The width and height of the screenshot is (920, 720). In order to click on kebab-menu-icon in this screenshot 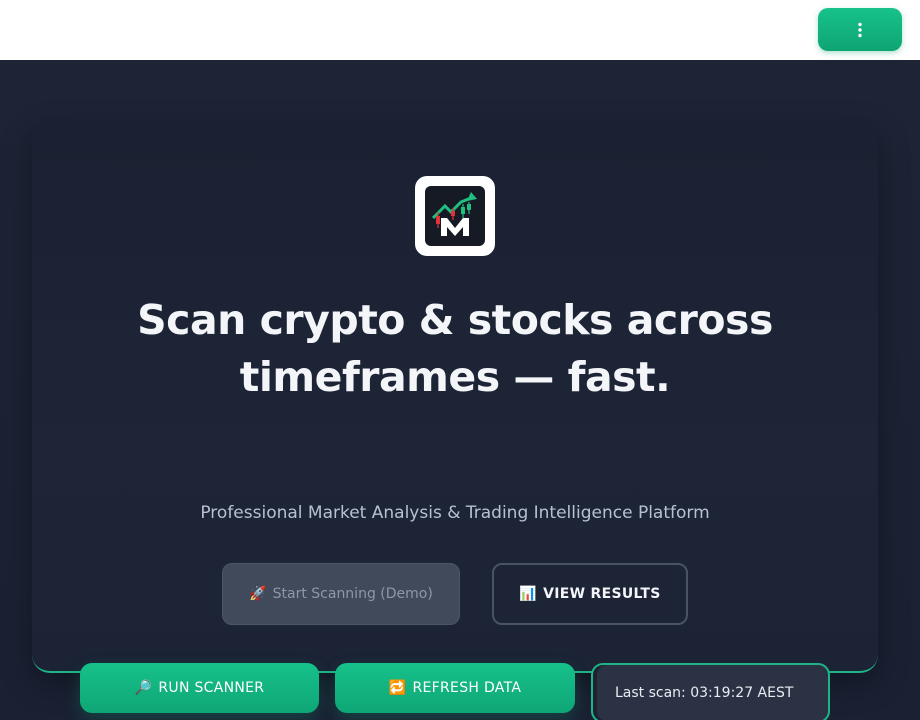, I will do `click(860, 29)`.